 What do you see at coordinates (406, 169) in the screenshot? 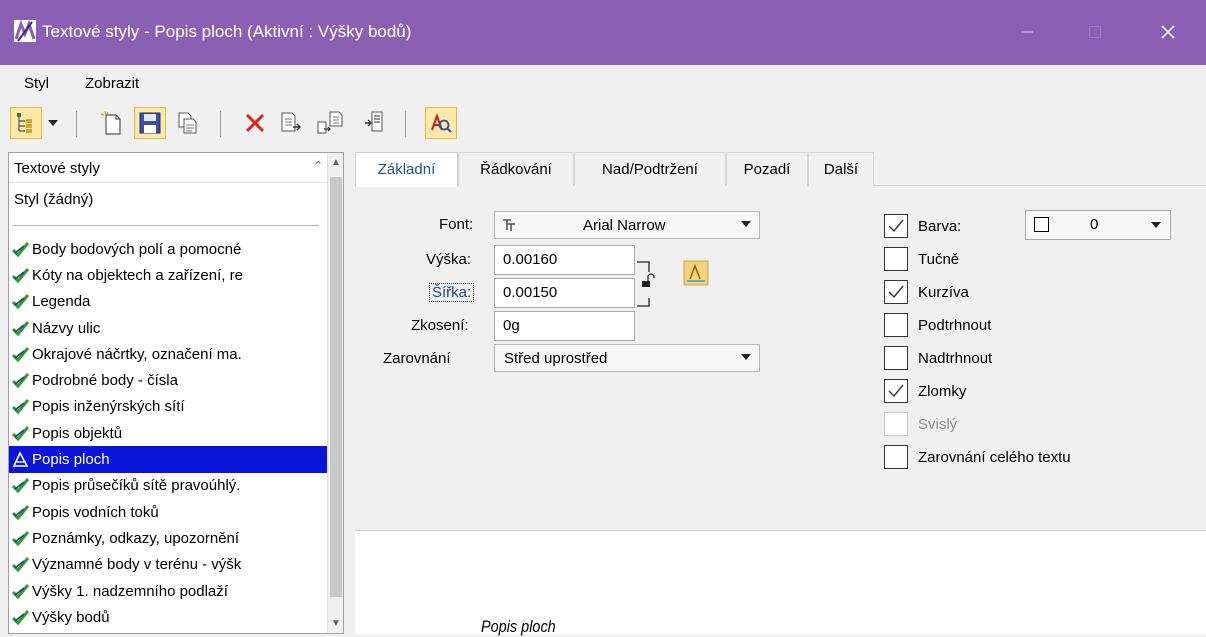
I see `tab-0: Základní` at bounding box center [406, 169].